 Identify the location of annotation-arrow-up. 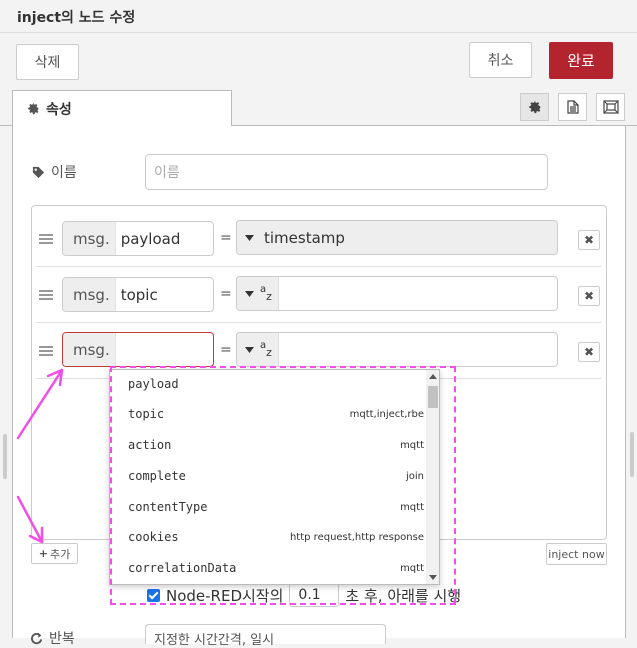
(40, 404).